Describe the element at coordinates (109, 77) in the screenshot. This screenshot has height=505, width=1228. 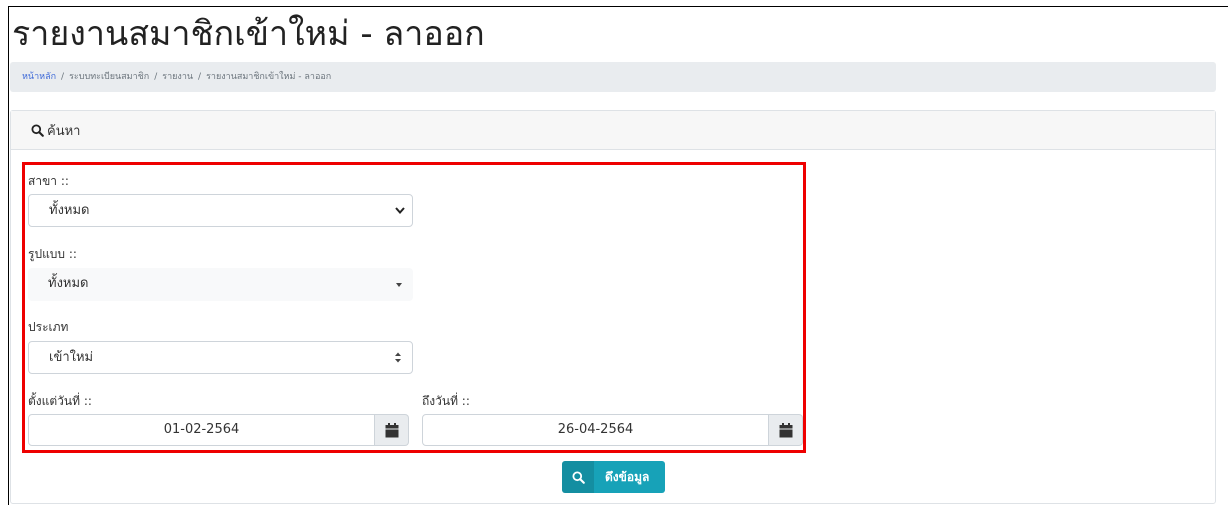
I see `breadcrumb-member-system: ระบบทะเบียนสมาชิก` at that location.